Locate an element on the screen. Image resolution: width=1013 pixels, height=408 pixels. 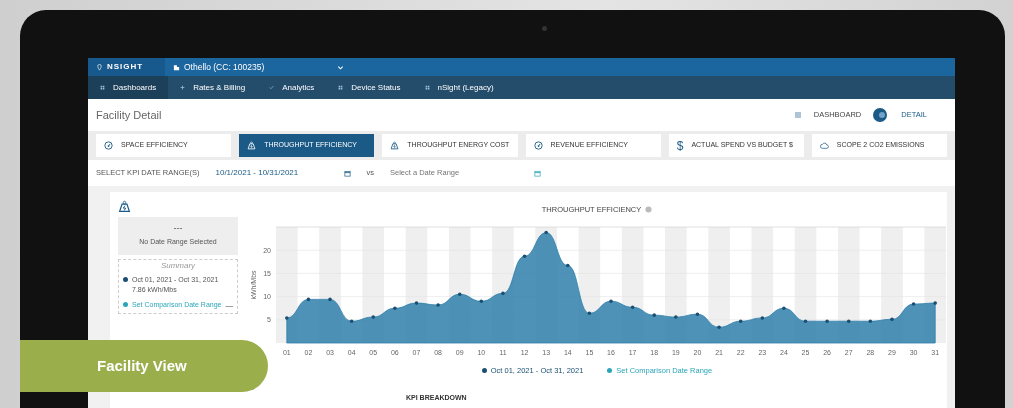
plus-icon is located at coordinates (183, 87).